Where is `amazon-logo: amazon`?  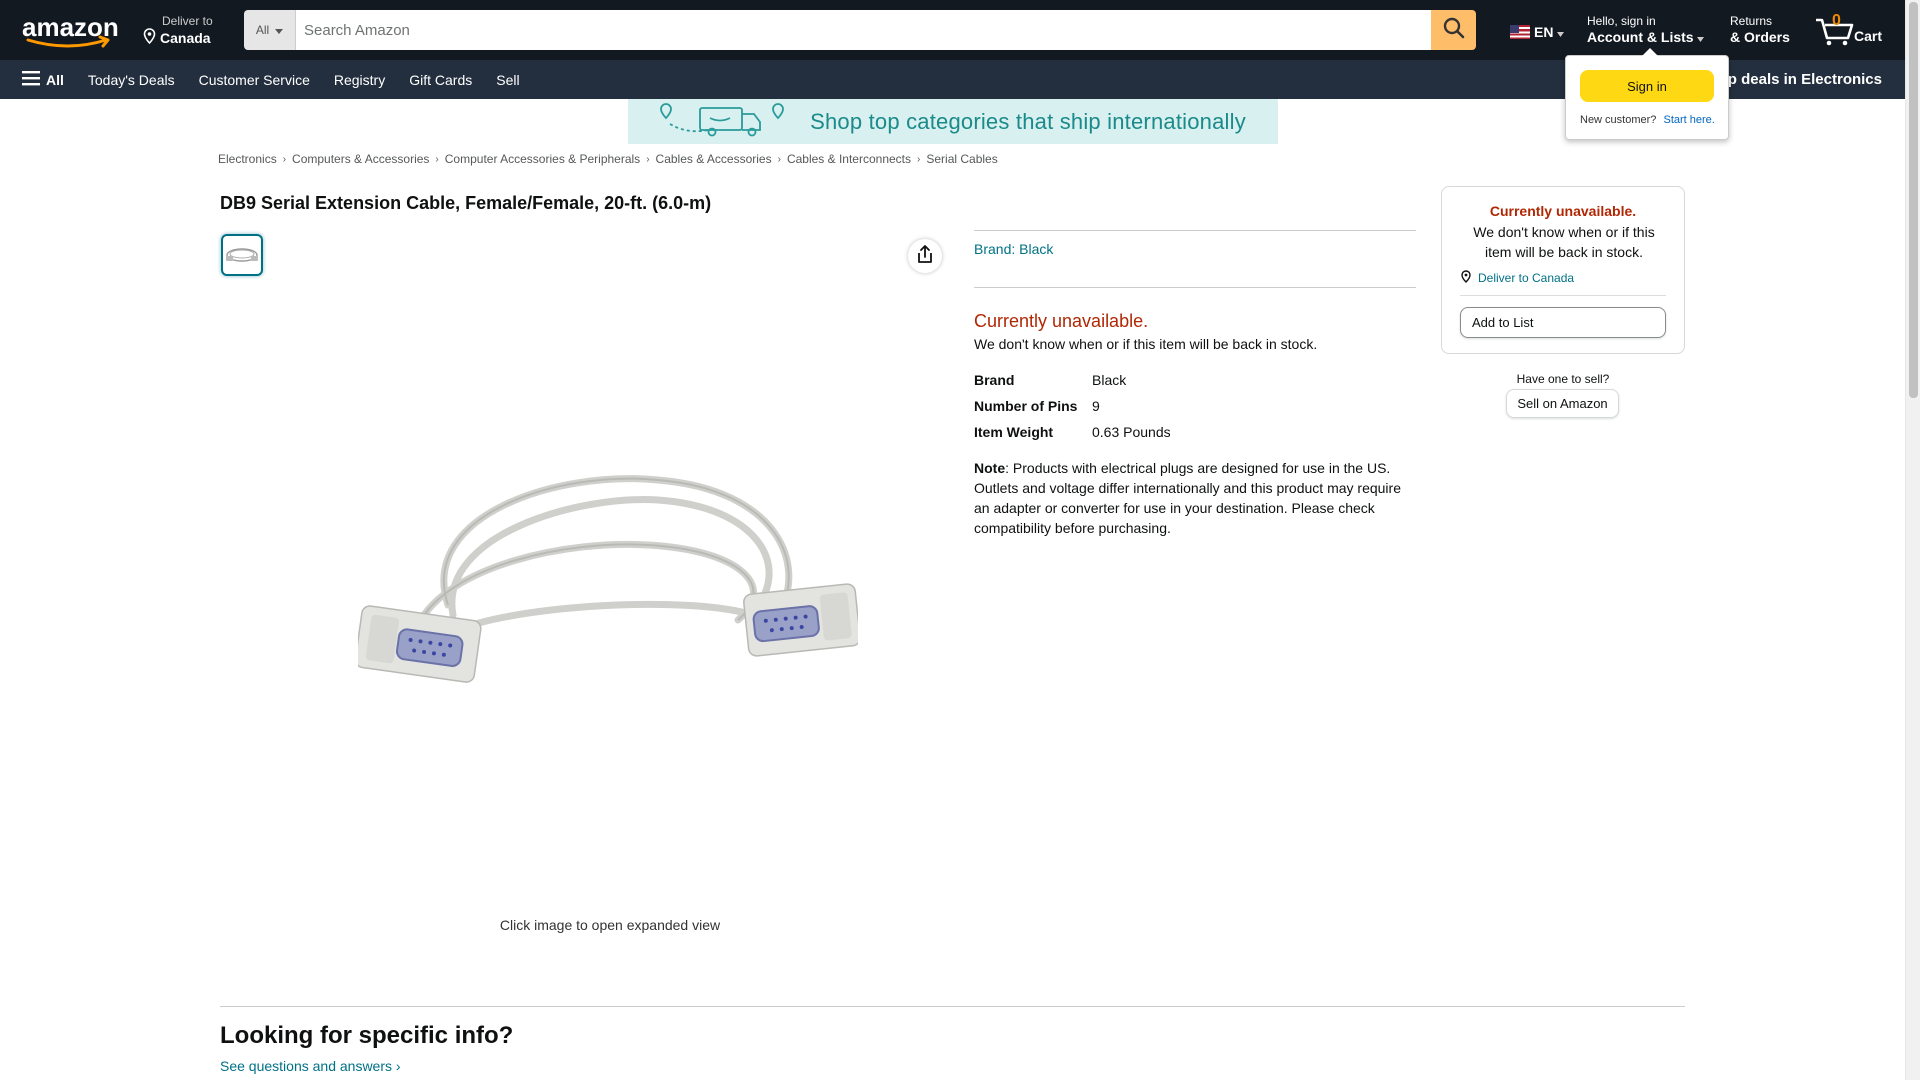
amazon-logo: amazon is located at coordinates (72, 30).